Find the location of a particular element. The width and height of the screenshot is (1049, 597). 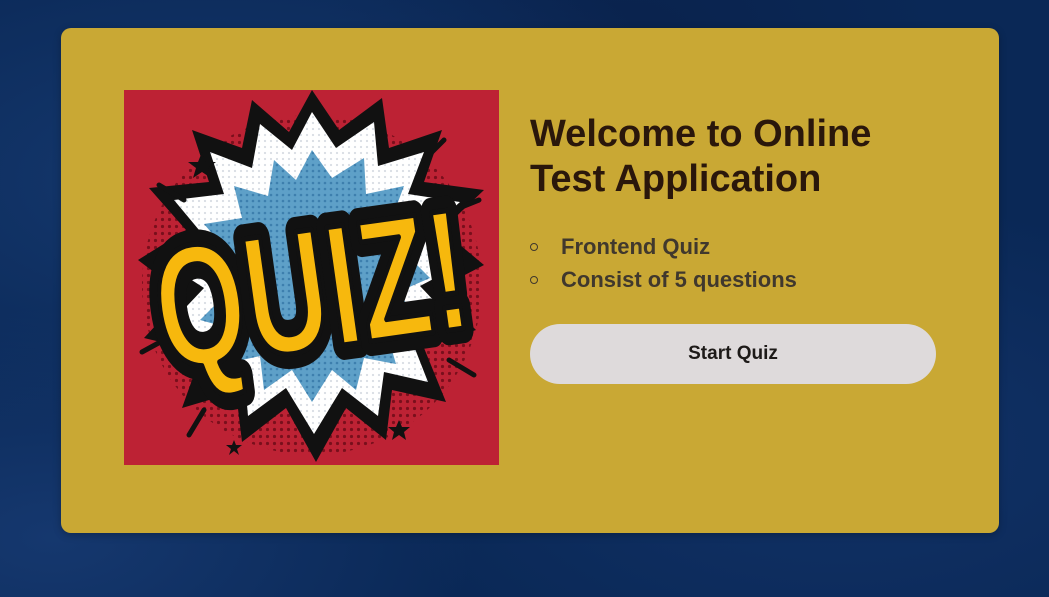

list-item: Consist of 5 questions is located at coordinates (740, 279).